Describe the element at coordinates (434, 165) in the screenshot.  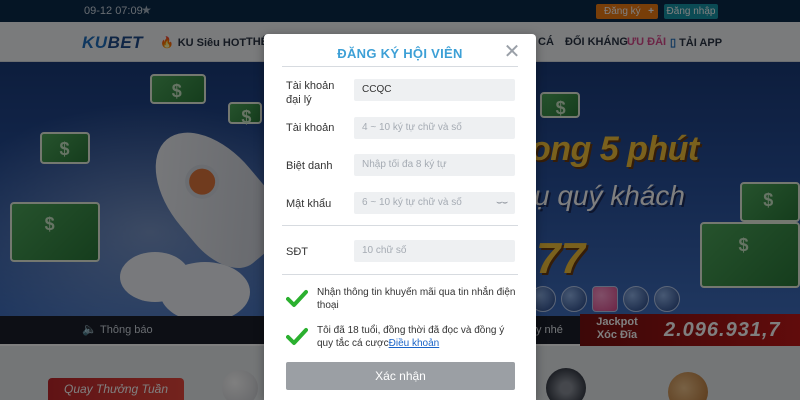
I see `nickname-input: Nhập tối đa 8 ký tự` at that location.